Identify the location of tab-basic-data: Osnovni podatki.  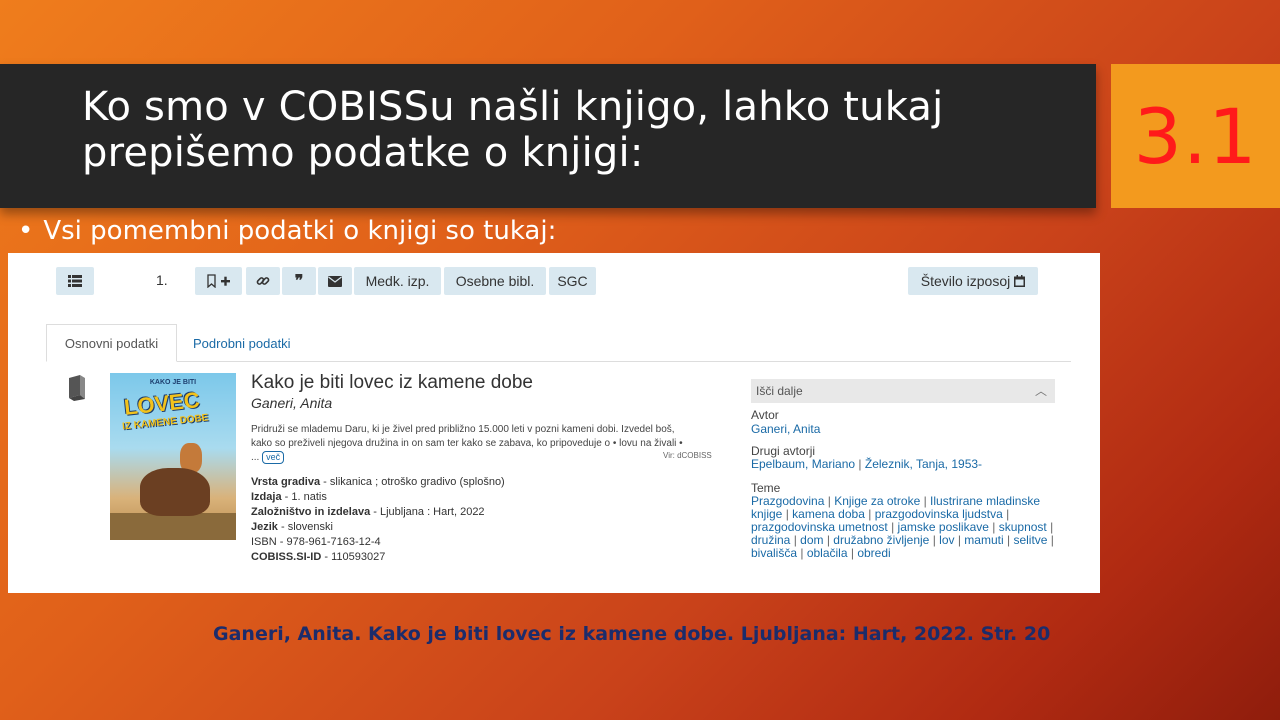
(111, 343).